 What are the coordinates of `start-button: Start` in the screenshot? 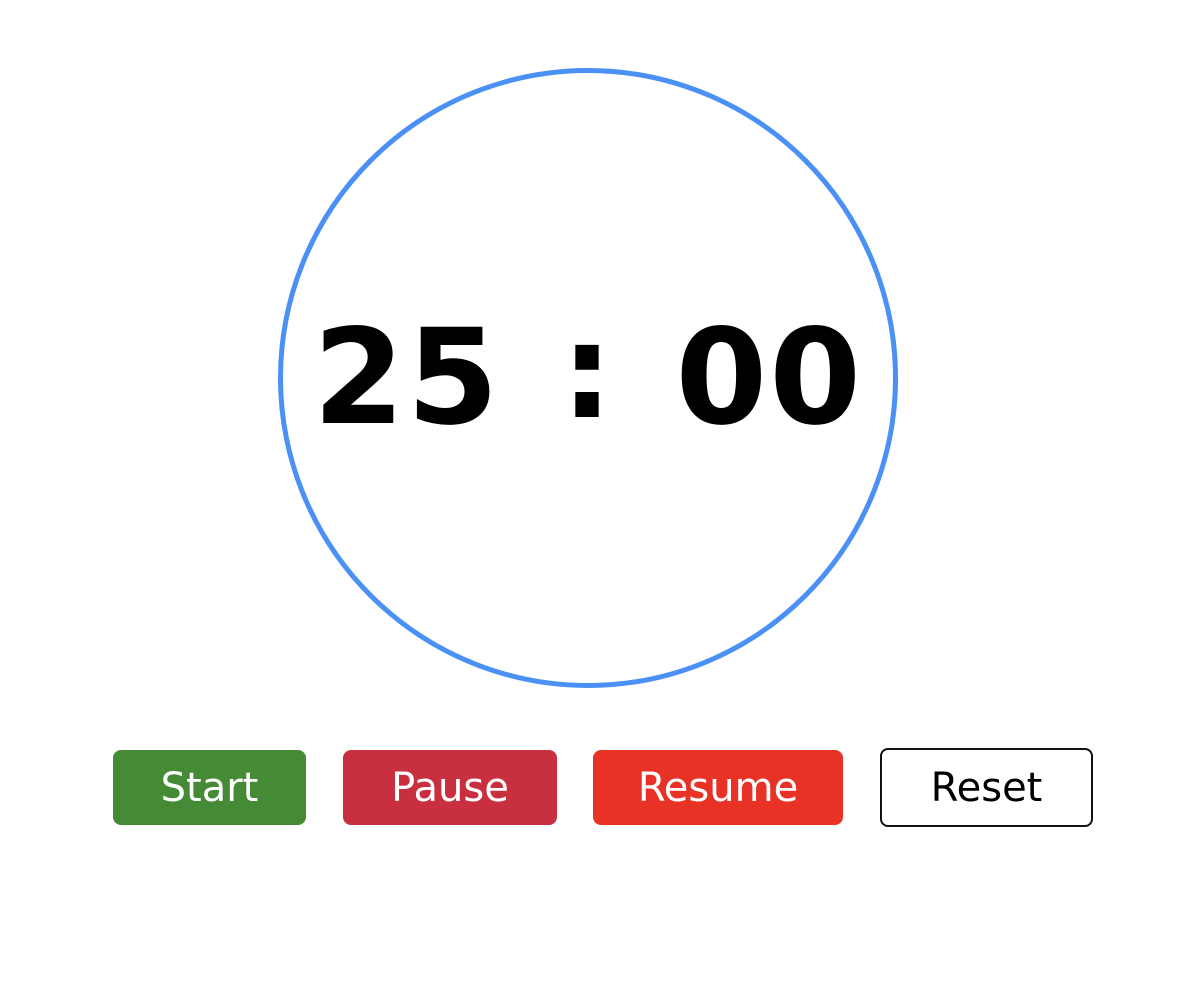 It's located at (209, 787).